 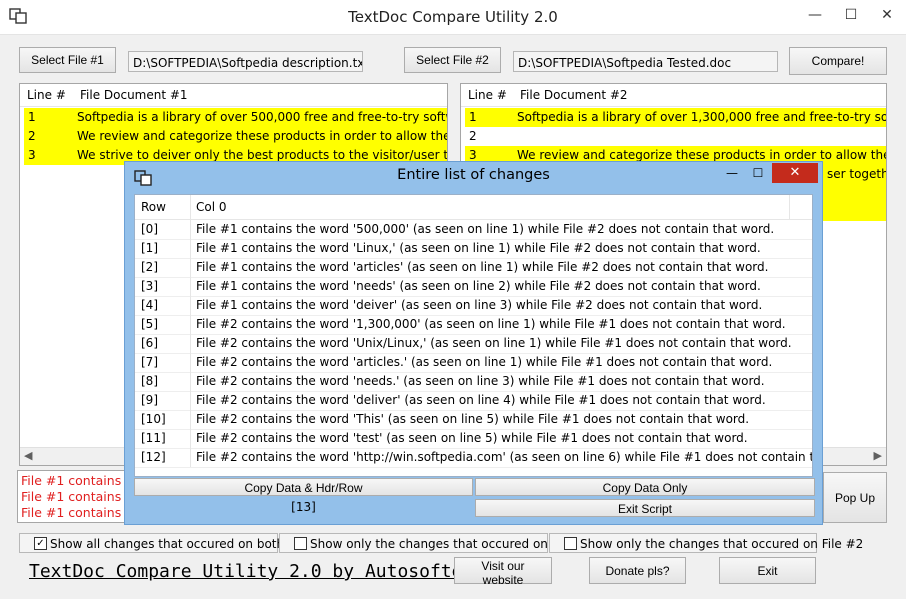 What do you see at coordinates (503, 572) in the screenshot?
I see `visit-website-button: Visit our website` at bounding box center [503, 572].